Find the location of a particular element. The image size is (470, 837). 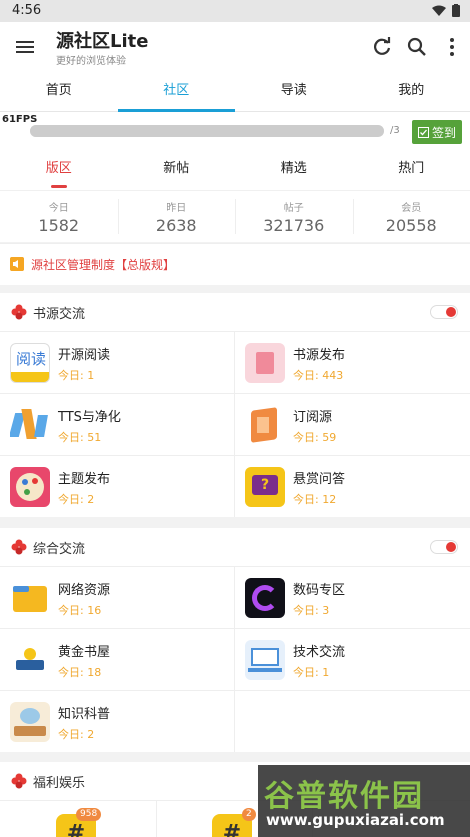

board-today: 今日: 12 is located at coordinates (315, 499).